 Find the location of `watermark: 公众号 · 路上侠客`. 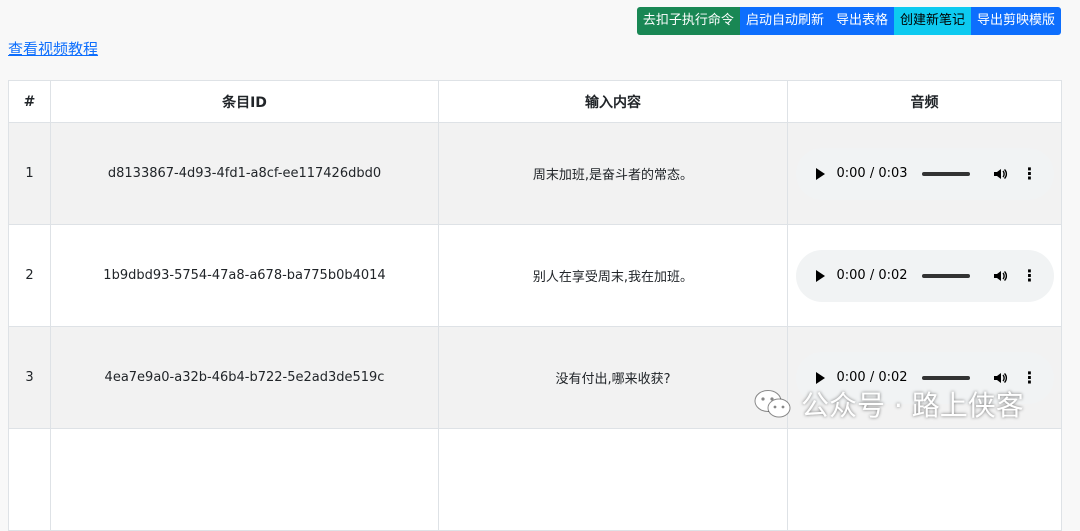

watermark: 公众号 · 路上侠客 is located at coordinates (888, 404).